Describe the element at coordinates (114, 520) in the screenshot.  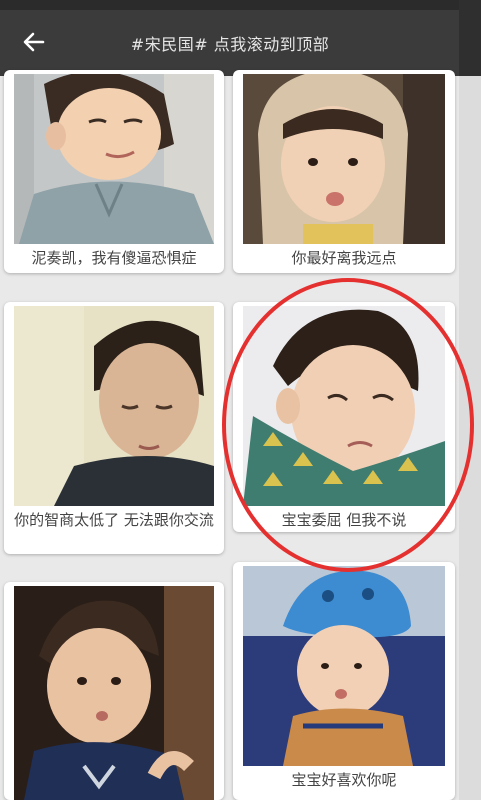
I see `sticker-caption: 你的智商太低了 无法跟你交流` at that location.